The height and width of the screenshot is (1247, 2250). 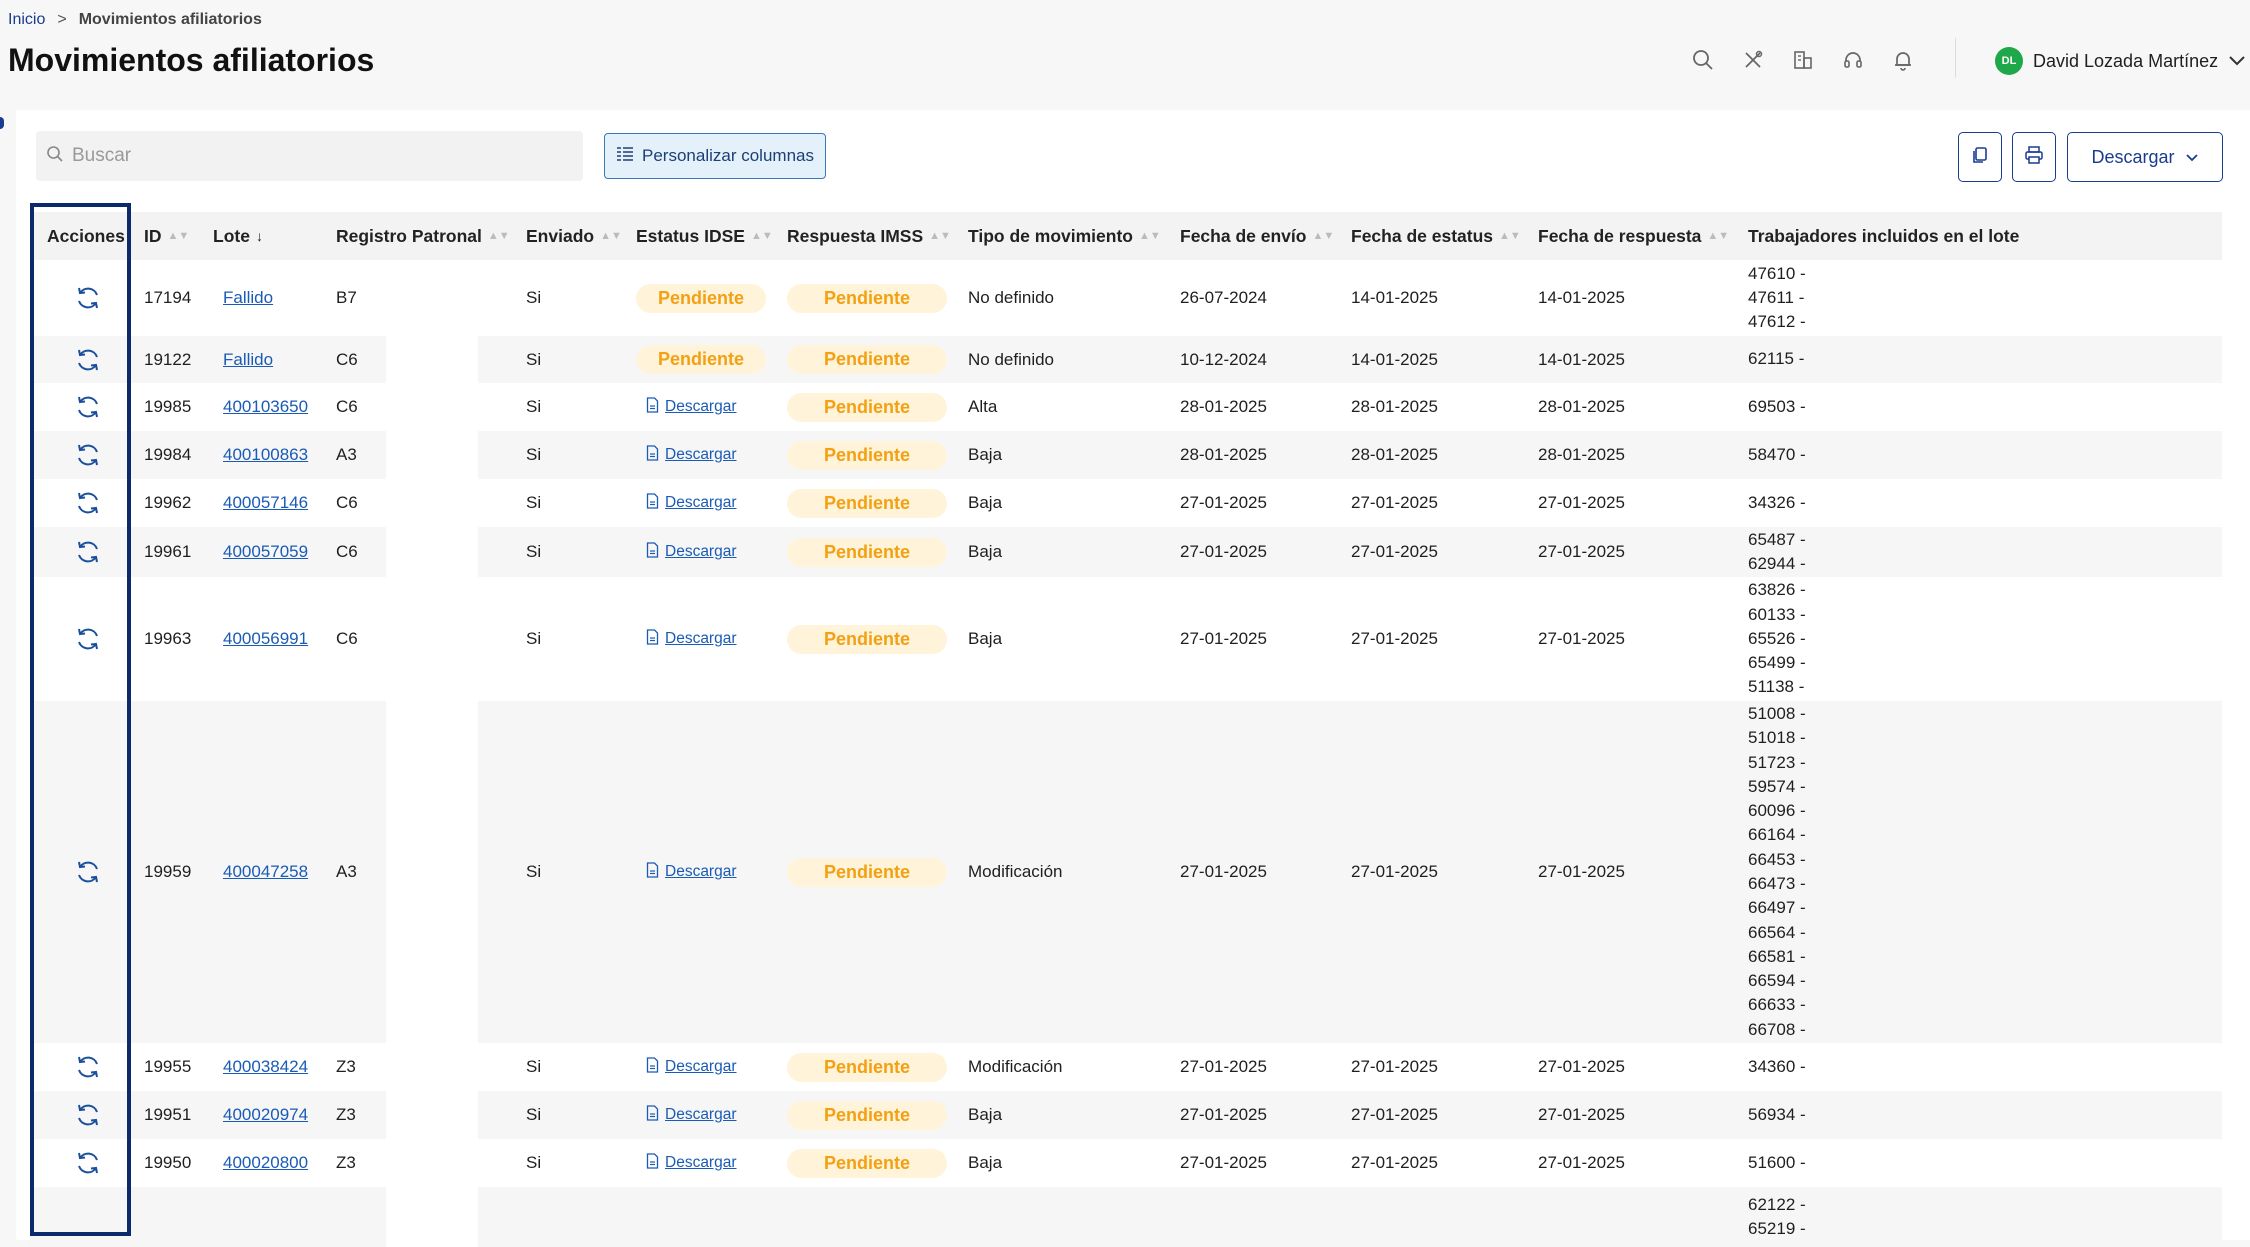 What do you see at coordinates (1257, 236) in the screenshot?
I see `col-fecha-envio: Fecha de envío ▲▼` at bounding box center [1257, 236].